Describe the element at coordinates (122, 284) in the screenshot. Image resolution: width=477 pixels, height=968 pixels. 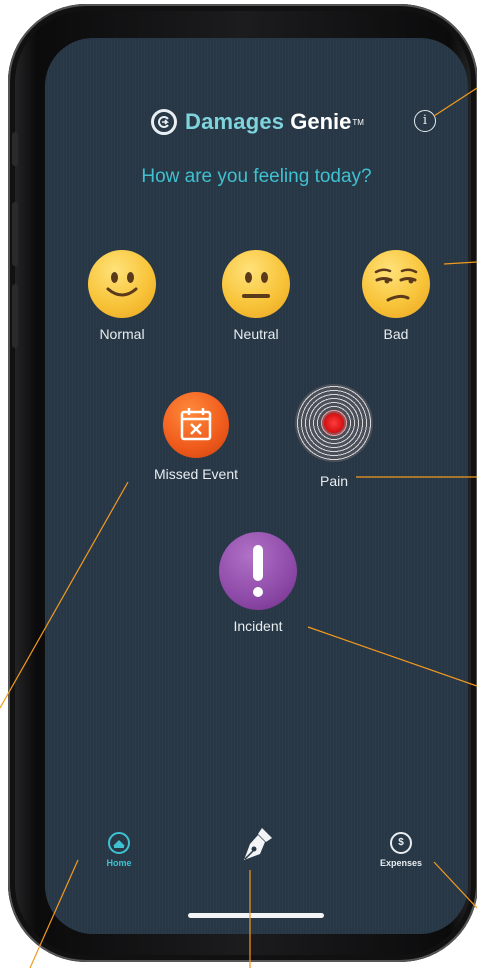
I see `slightly-smiling-face-icon` at that location.